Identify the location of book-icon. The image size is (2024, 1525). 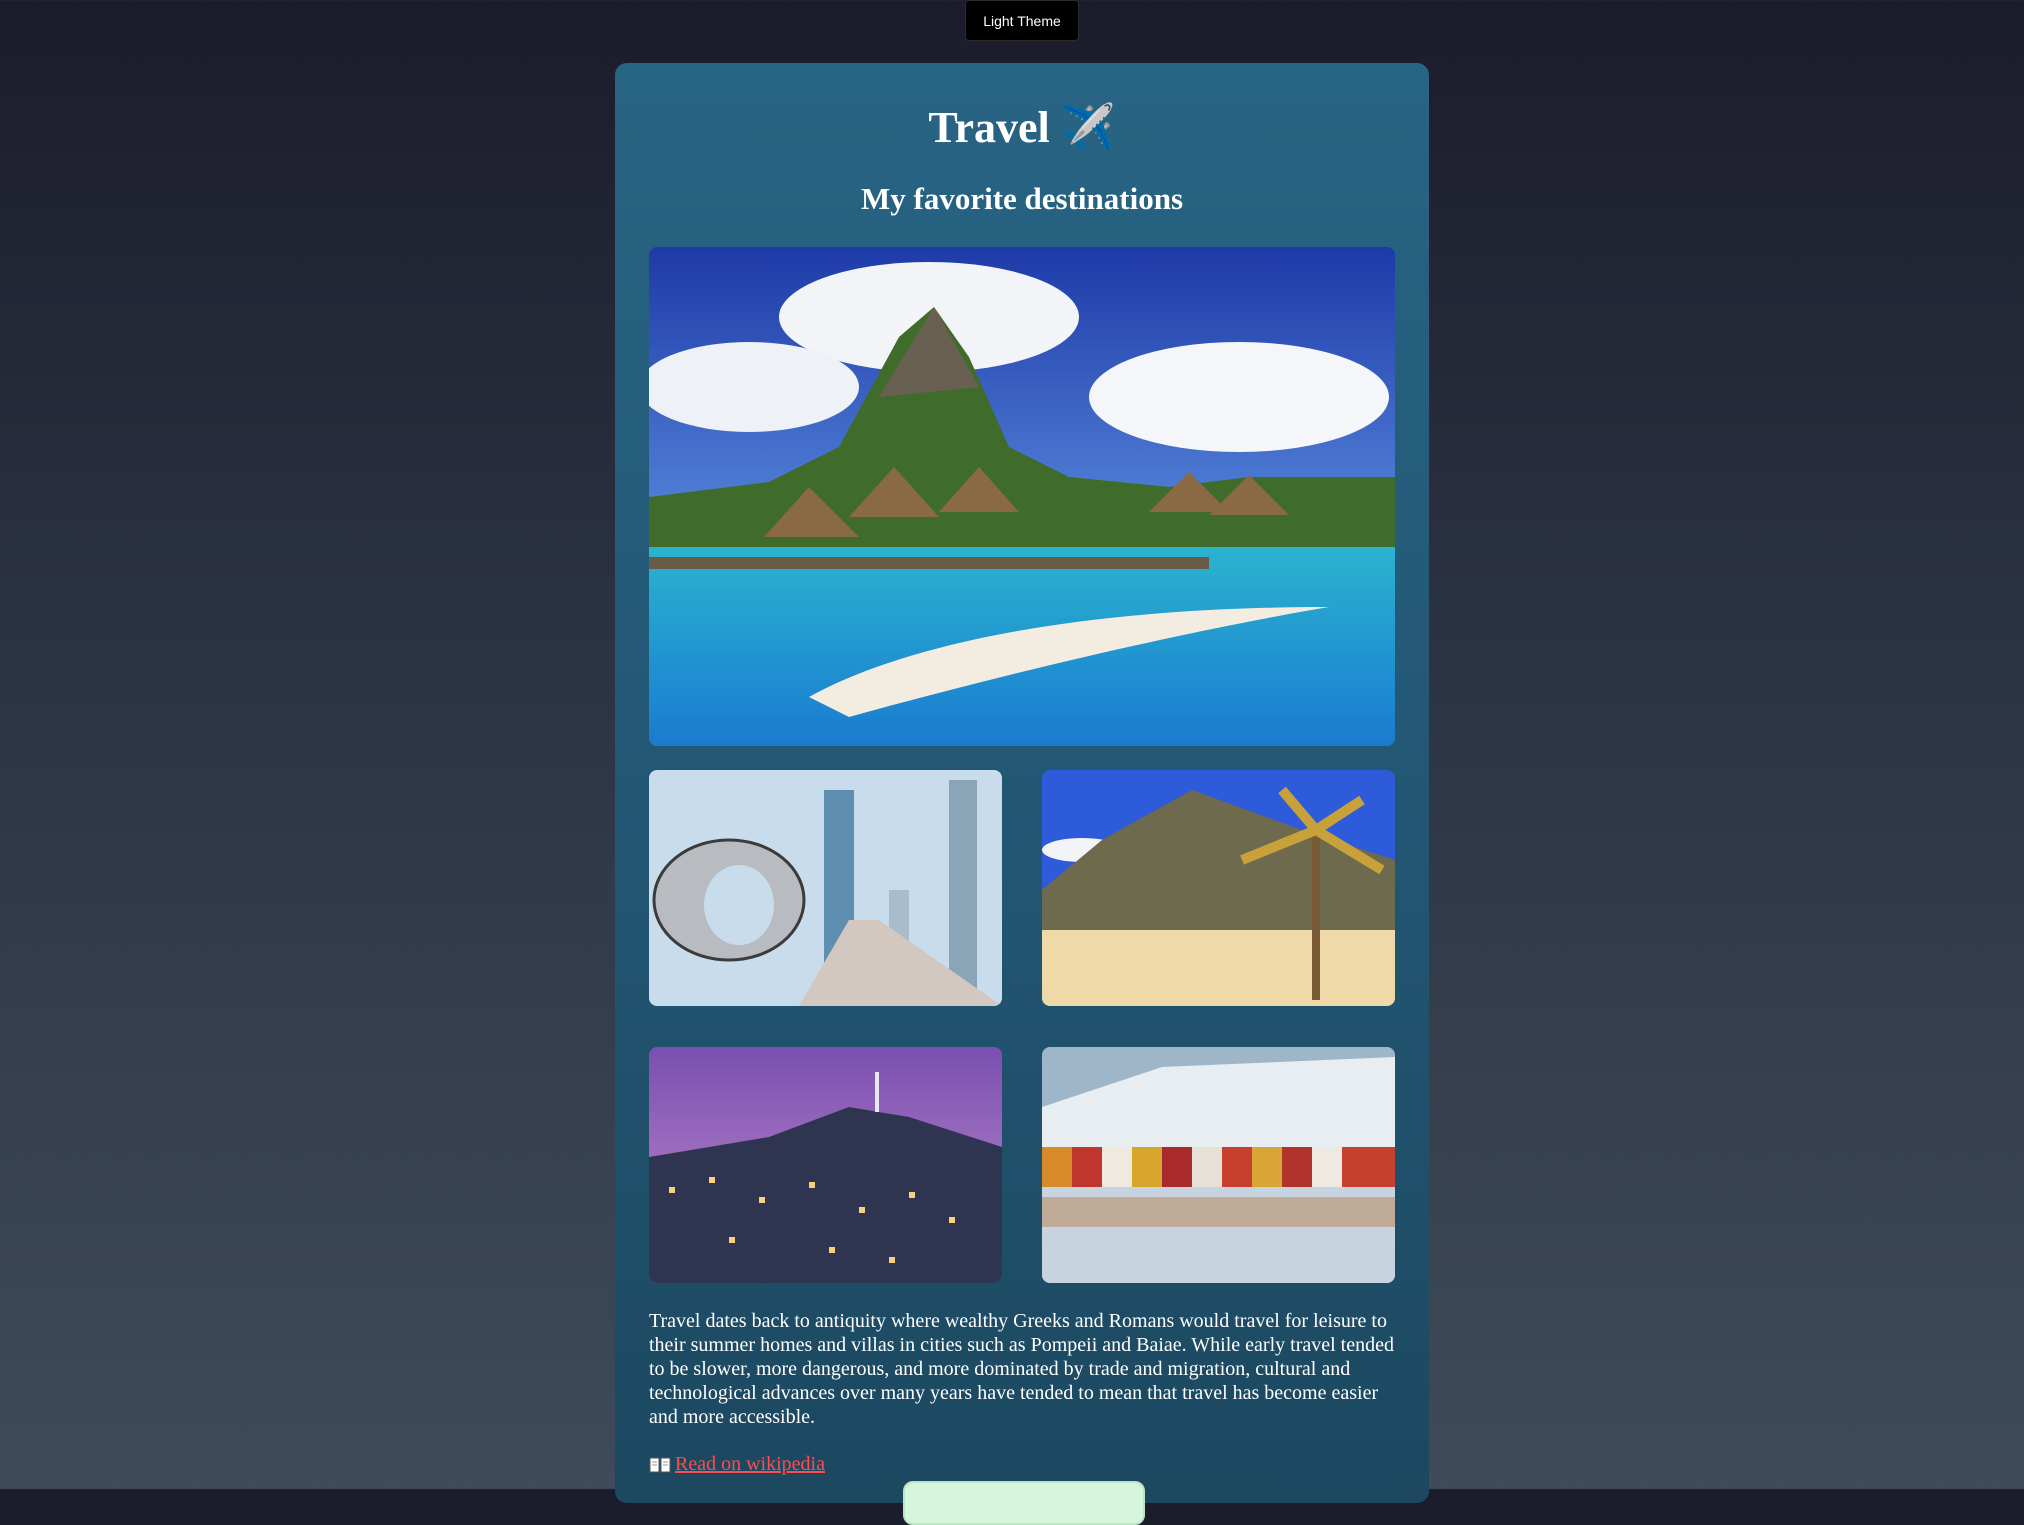
(660, 1465).